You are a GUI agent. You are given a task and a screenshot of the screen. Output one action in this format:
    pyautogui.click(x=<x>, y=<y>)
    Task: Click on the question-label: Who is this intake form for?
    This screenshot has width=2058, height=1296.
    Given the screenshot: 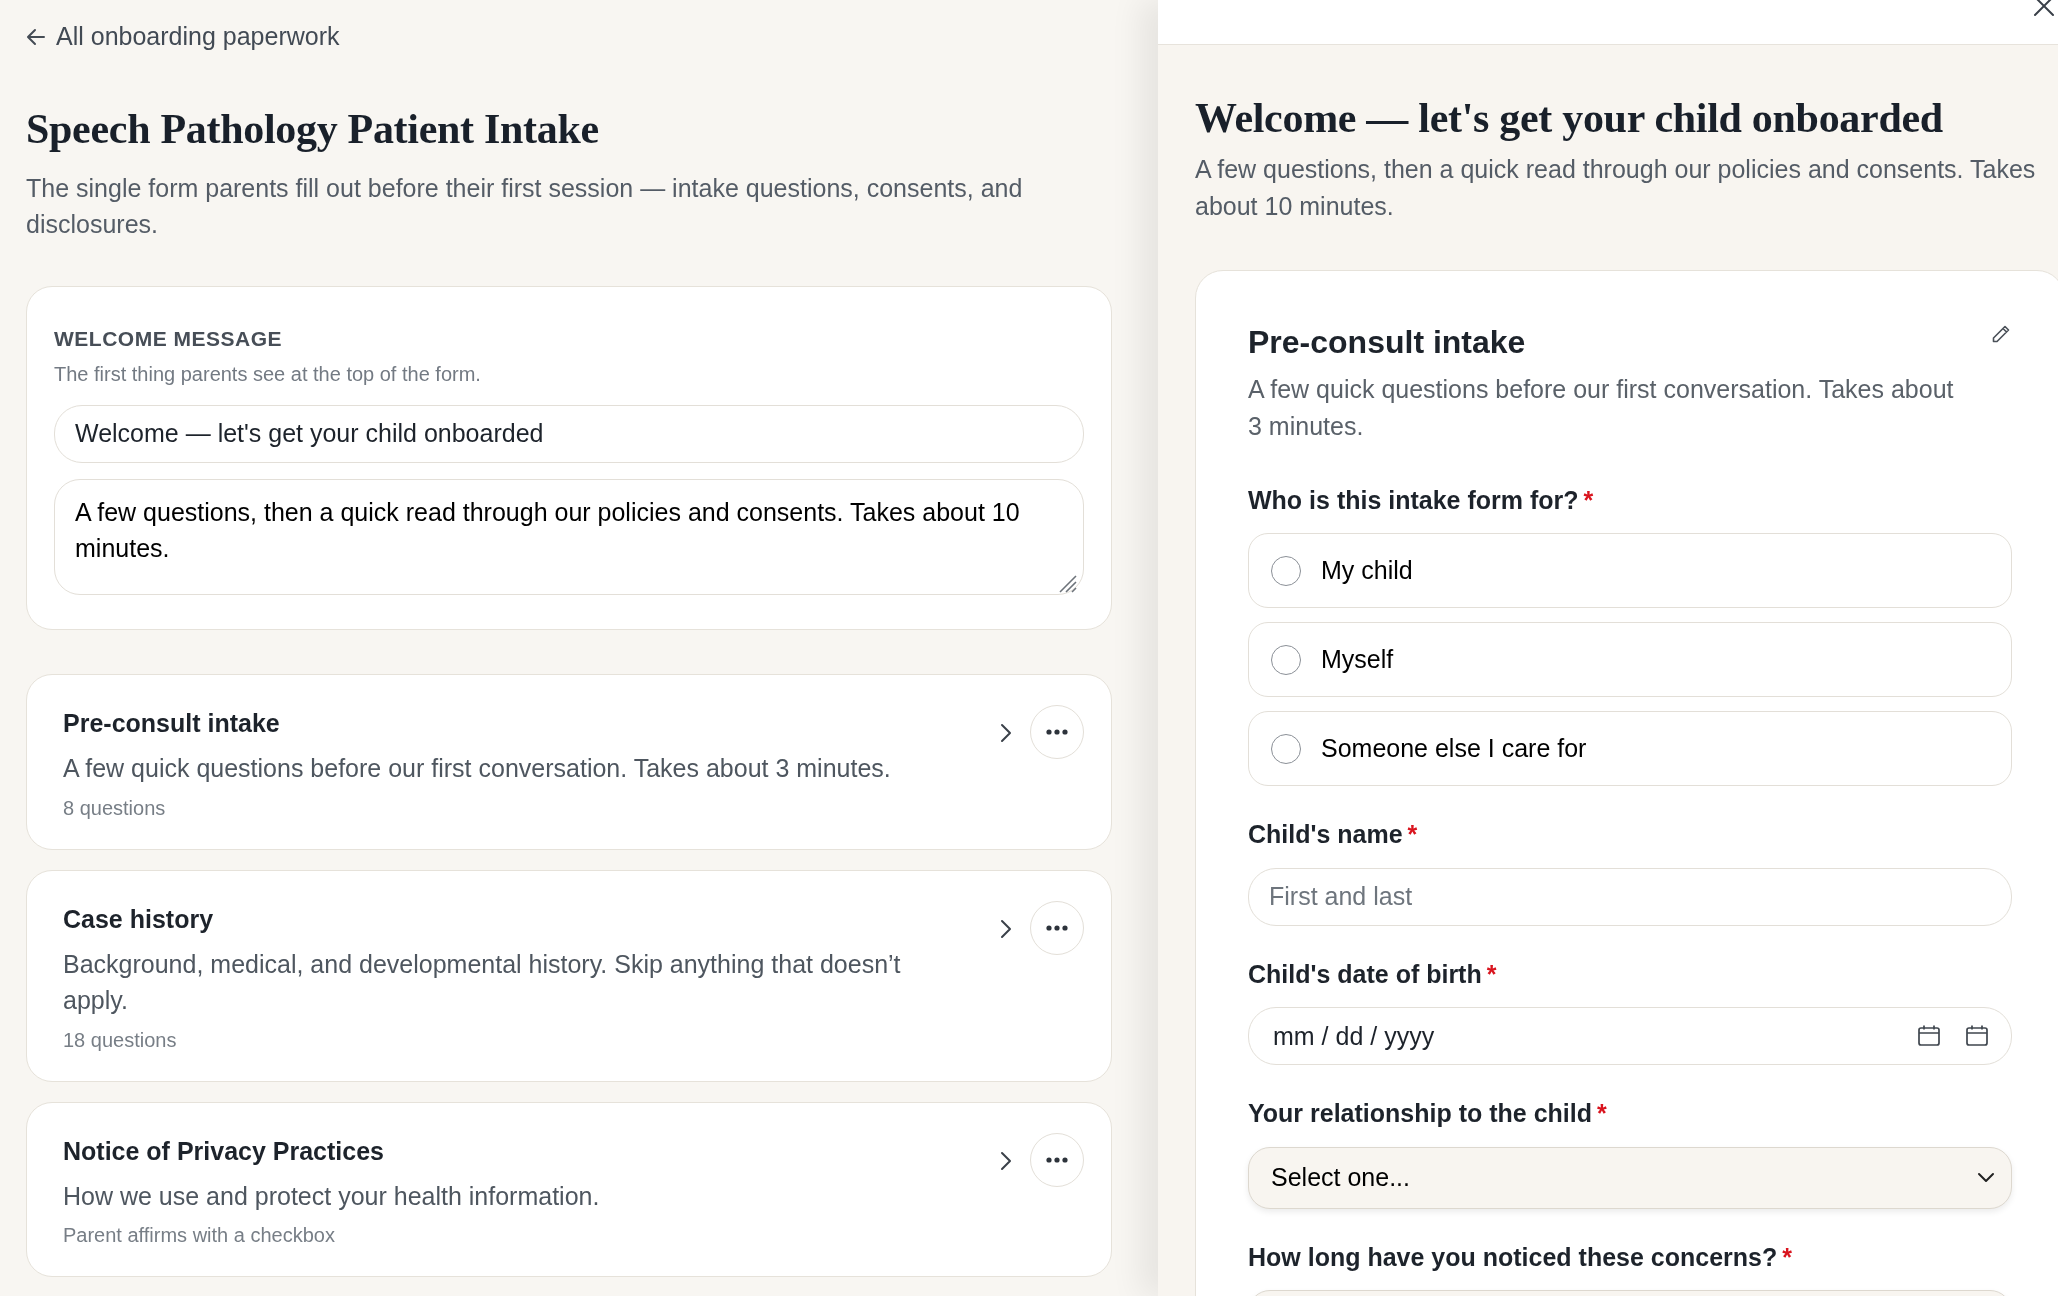 What is the action you would take?
    pyautogui.click(x=1413, y=499)
    